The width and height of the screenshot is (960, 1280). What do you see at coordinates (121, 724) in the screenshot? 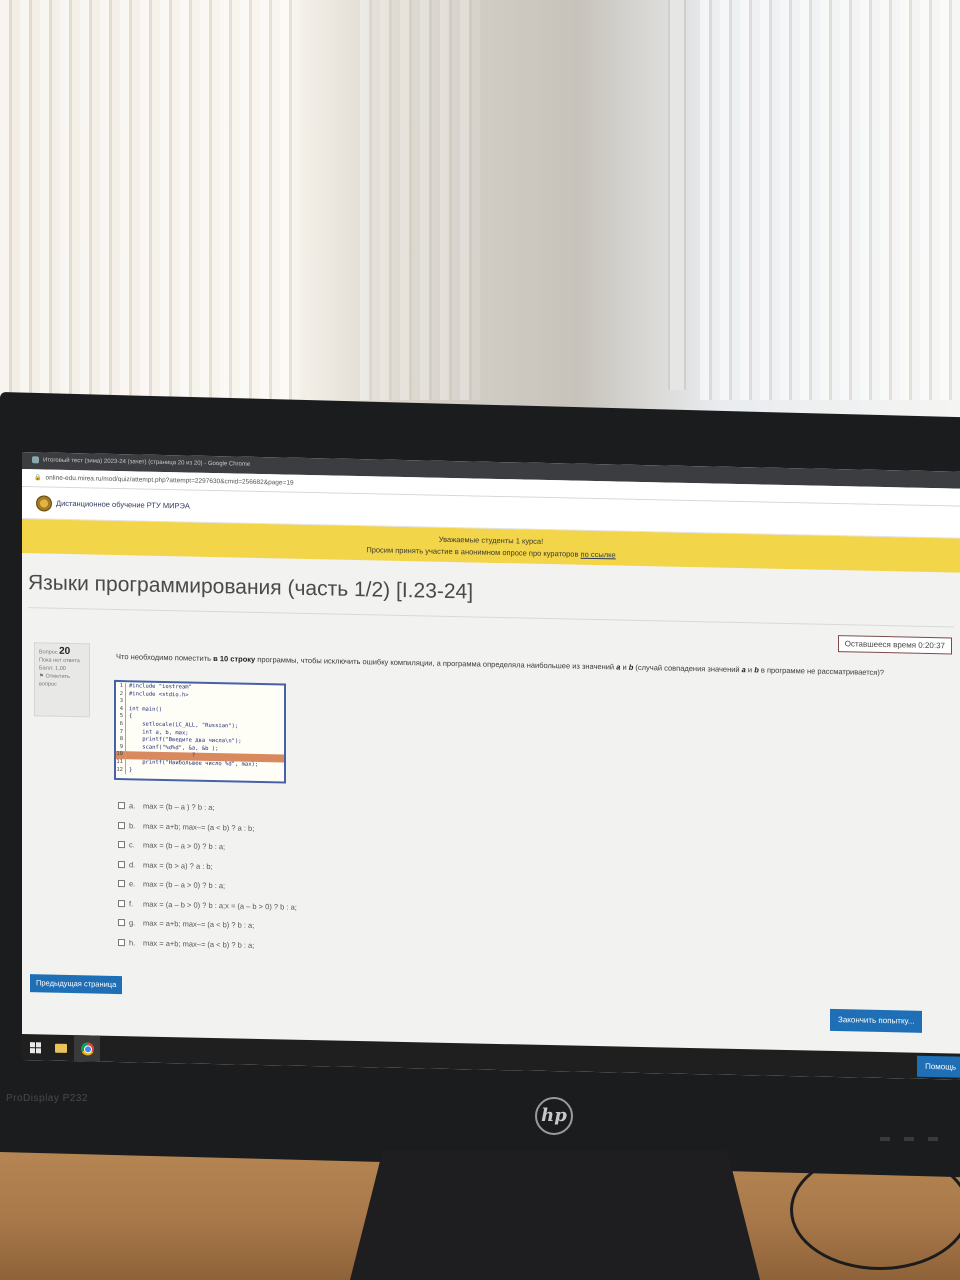
I see `line-number: 6` at bounding box center [121, 724].